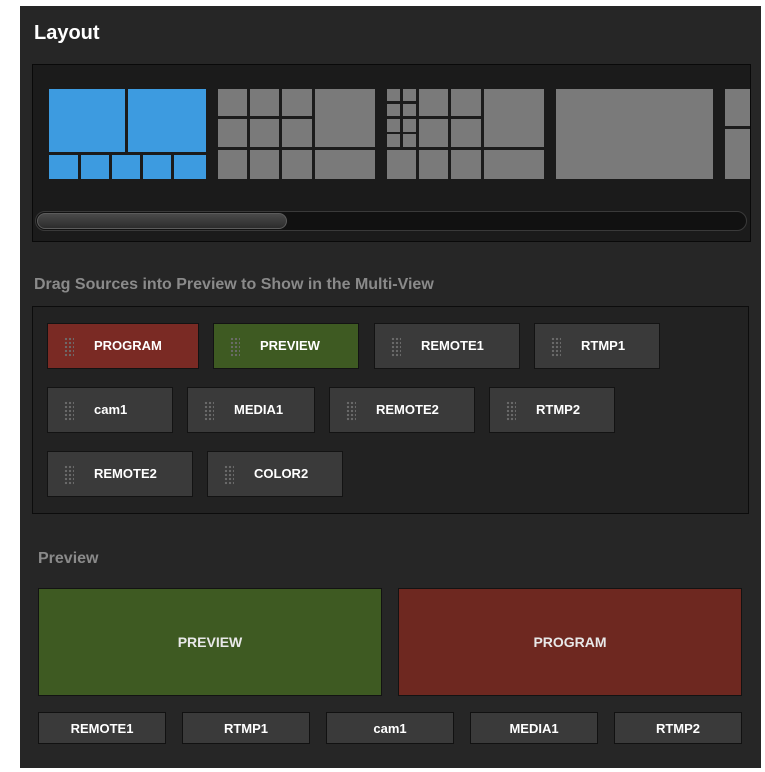 This screenshot has width=765, height=772. Describe the element at coordinates (452, 345) in the screenshot. I see `source-chip-label: REMOTE1` at that location.